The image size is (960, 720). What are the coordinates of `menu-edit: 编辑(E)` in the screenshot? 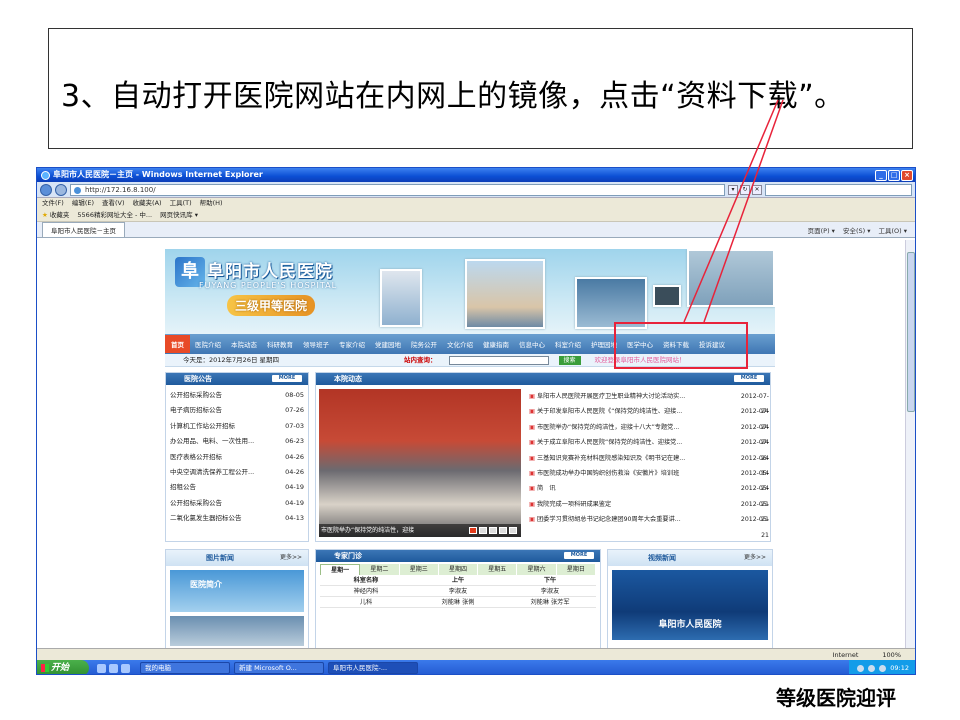 It's located at (83, 203).